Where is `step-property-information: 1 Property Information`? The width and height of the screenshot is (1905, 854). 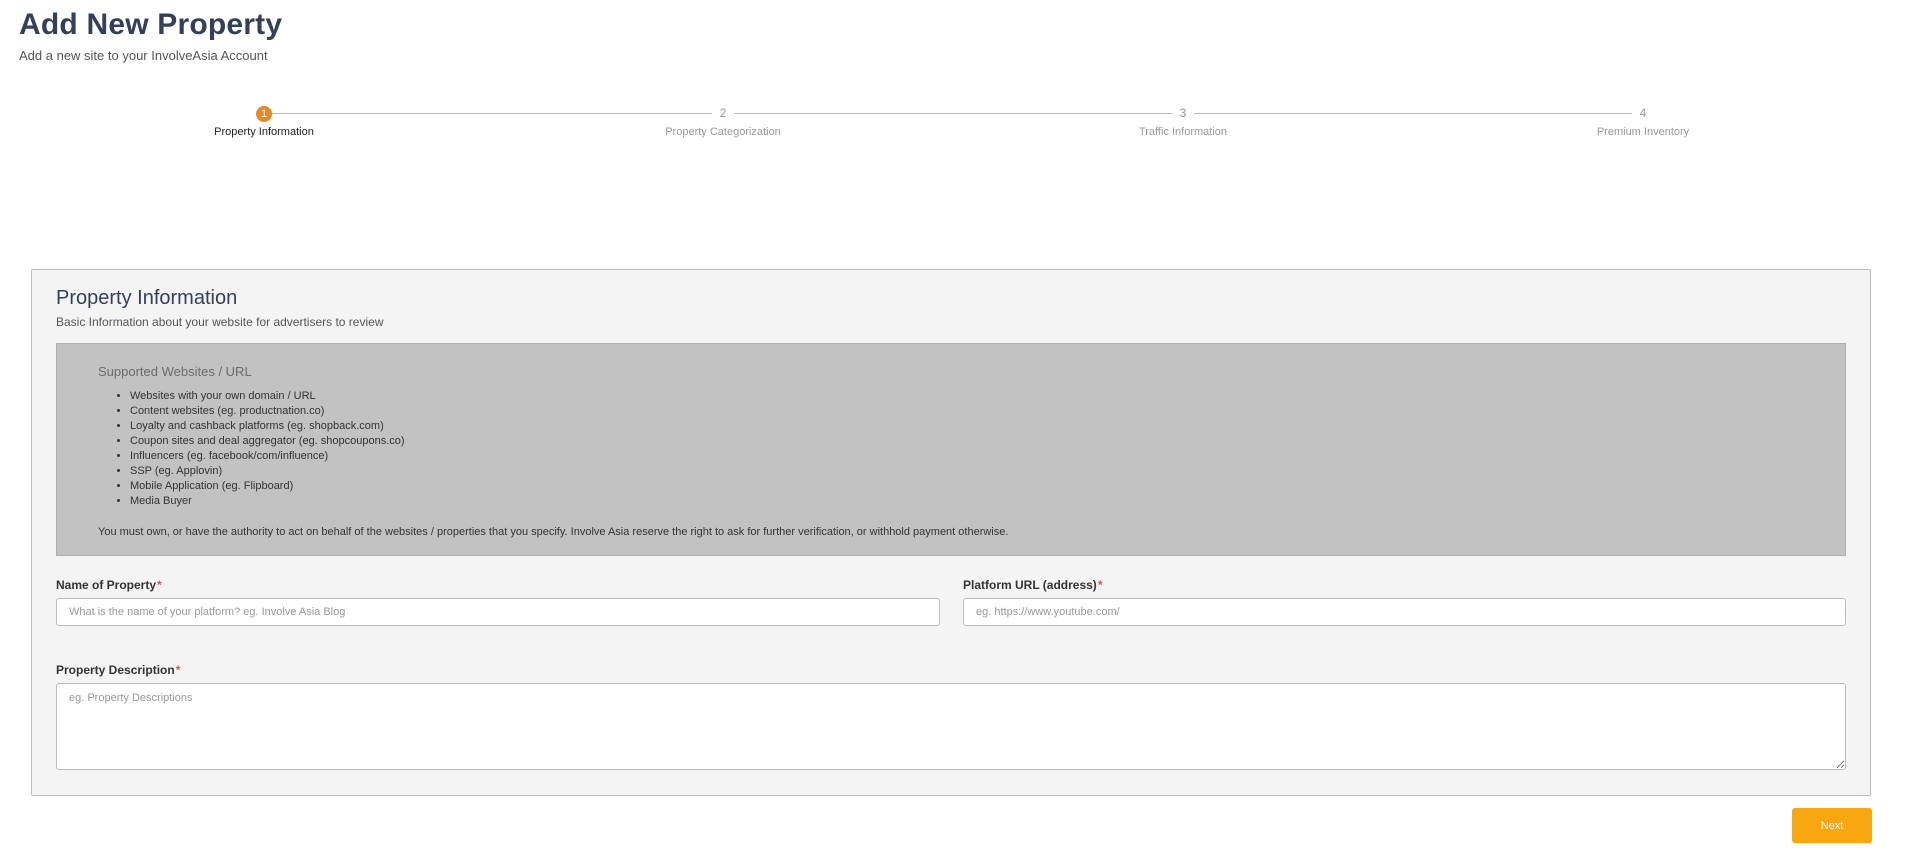 step-property-information: 1 Property Information is located at coordinates (264, 121).